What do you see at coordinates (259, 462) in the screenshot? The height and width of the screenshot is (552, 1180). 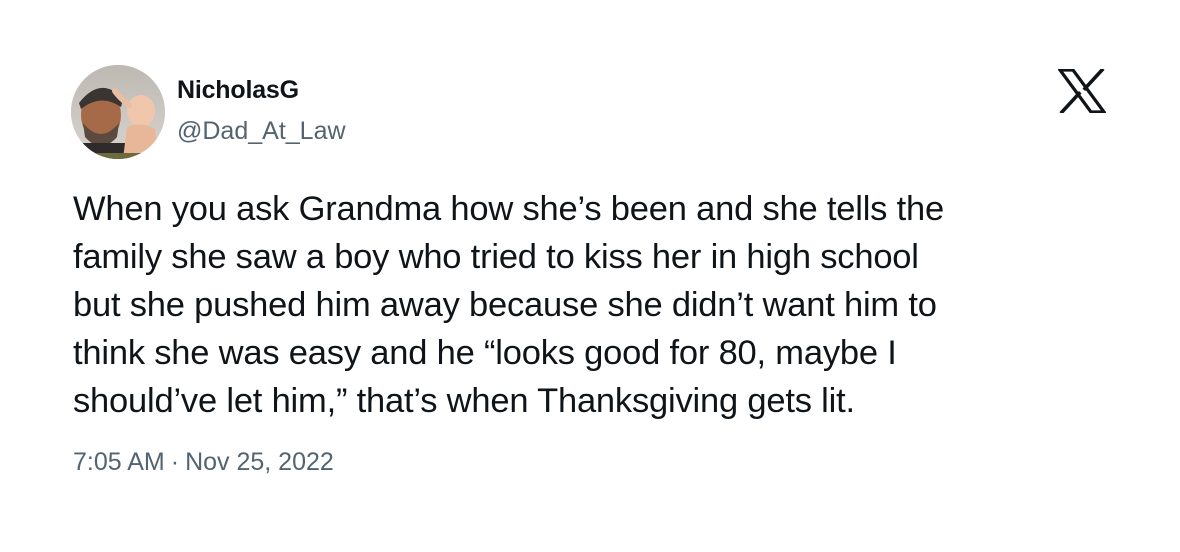 I see `tweet-date: Nov 25, 2022` at bounding box center [259, 462].